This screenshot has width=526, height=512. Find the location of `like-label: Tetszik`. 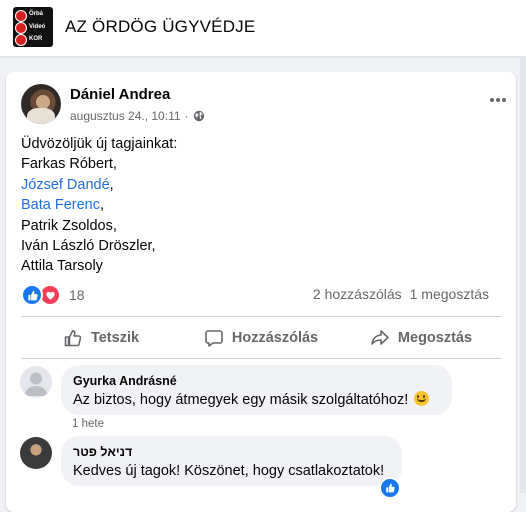

like-label: Tetszik is located at coordinates (115, 338).